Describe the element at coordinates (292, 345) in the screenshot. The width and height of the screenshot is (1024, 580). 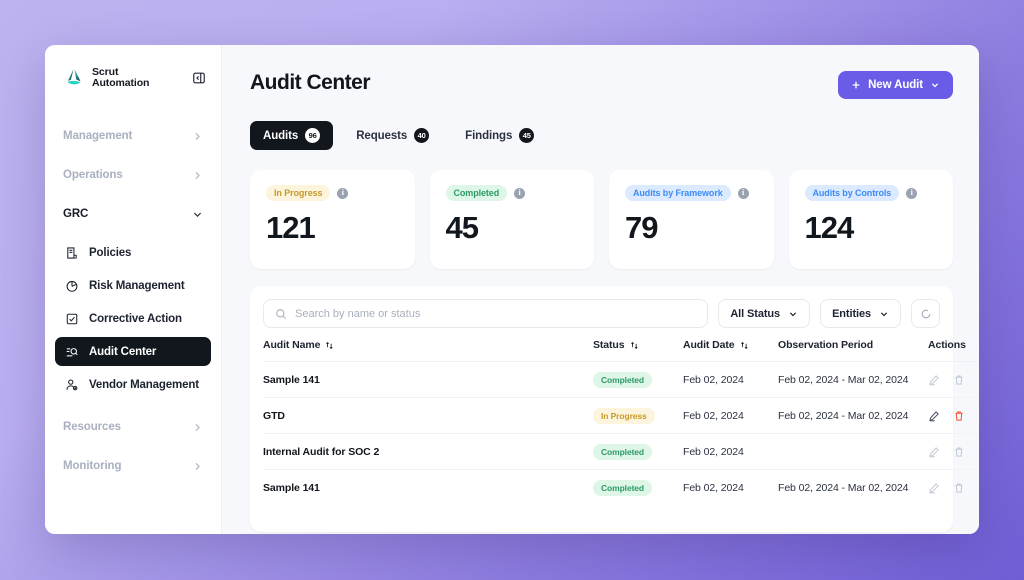
I see `column-label: Audit Name` at that location.